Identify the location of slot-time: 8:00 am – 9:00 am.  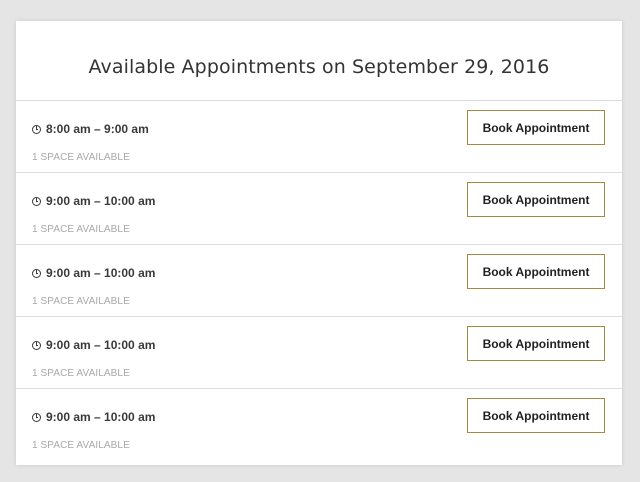
(90, 129).